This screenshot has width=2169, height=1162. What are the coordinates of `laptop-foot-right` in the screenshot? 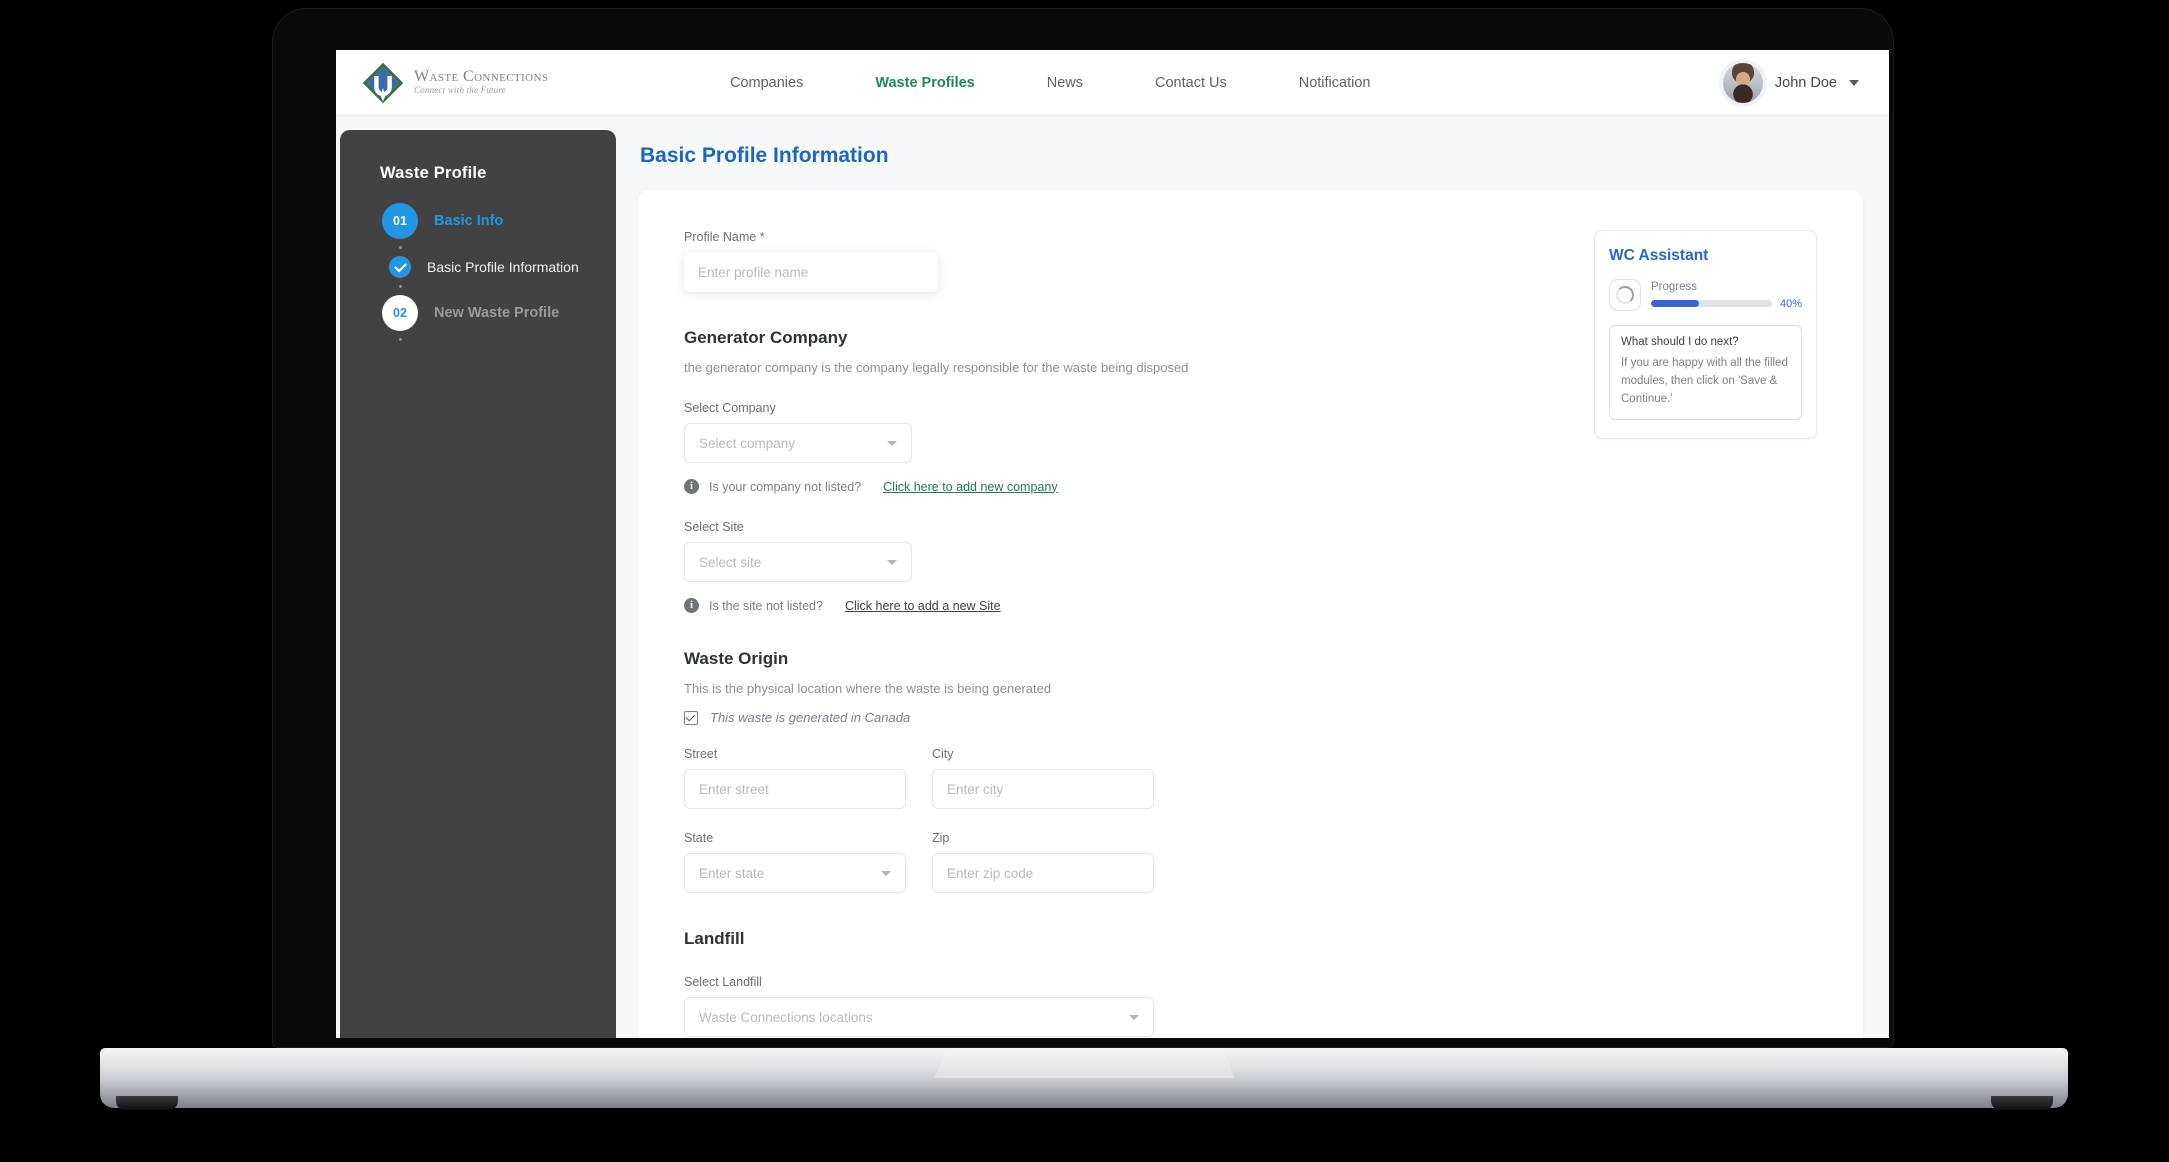 It's located at (2022, 1103).